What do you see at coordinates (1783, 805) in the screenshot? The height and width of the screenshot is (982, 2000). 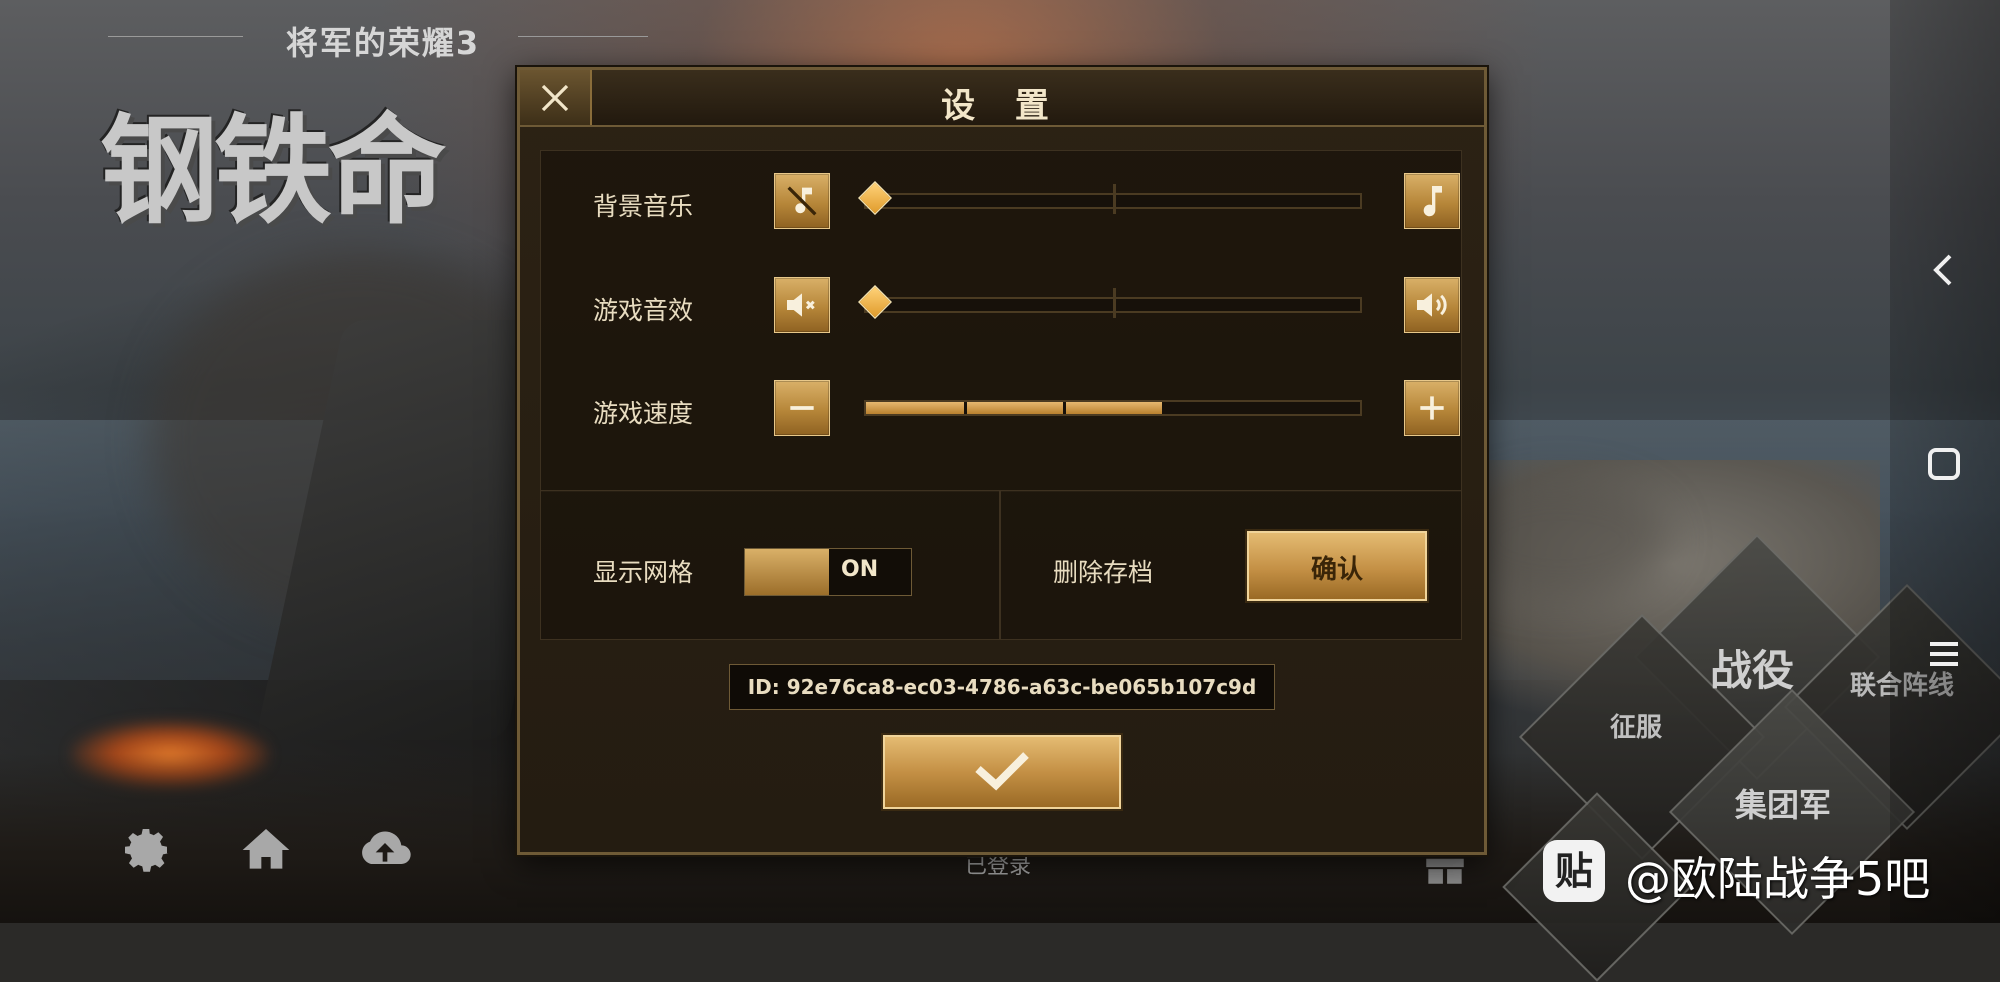 I see `army-group-label: 集团军` at bounding box center [1783, 805].